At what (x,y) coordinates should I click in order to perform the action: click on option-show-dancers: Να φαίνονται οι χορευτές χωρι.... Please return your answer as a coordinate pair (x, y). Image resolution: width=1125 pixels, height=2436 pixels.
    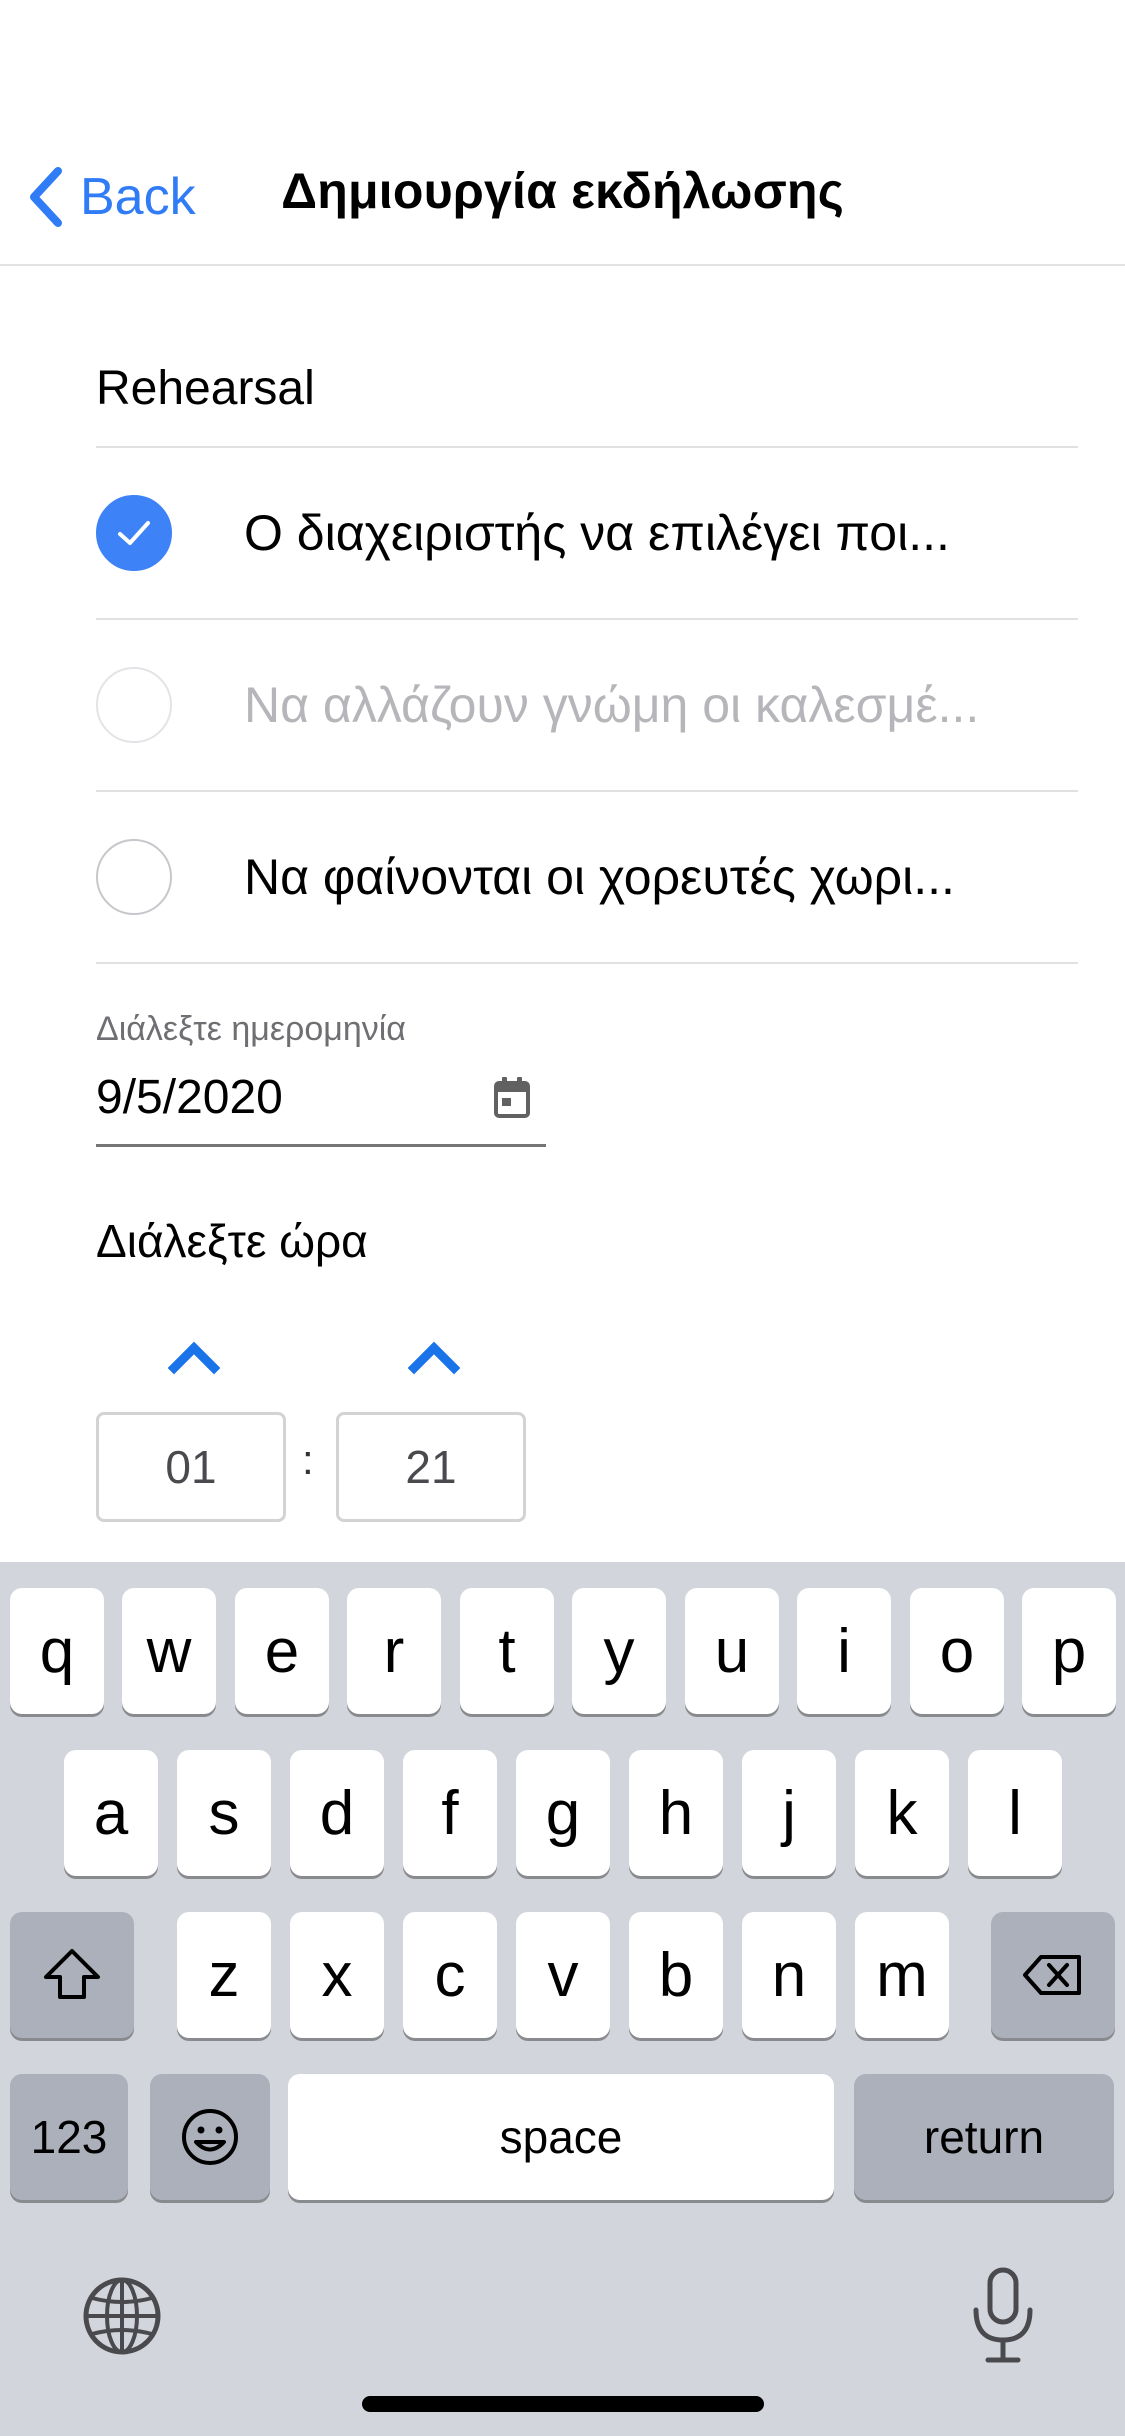
    Looking at the image, I should click on (587, 878).